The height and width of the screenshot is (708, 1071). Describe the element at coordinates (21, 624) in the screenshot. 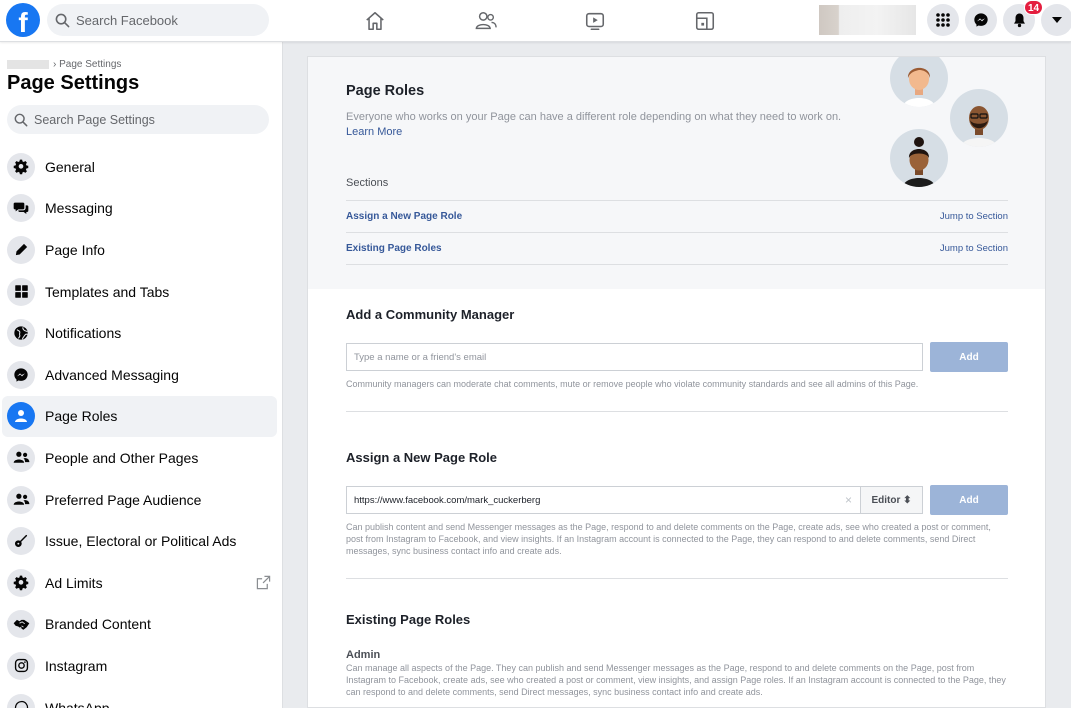

I see `handshake-icon` at that location.